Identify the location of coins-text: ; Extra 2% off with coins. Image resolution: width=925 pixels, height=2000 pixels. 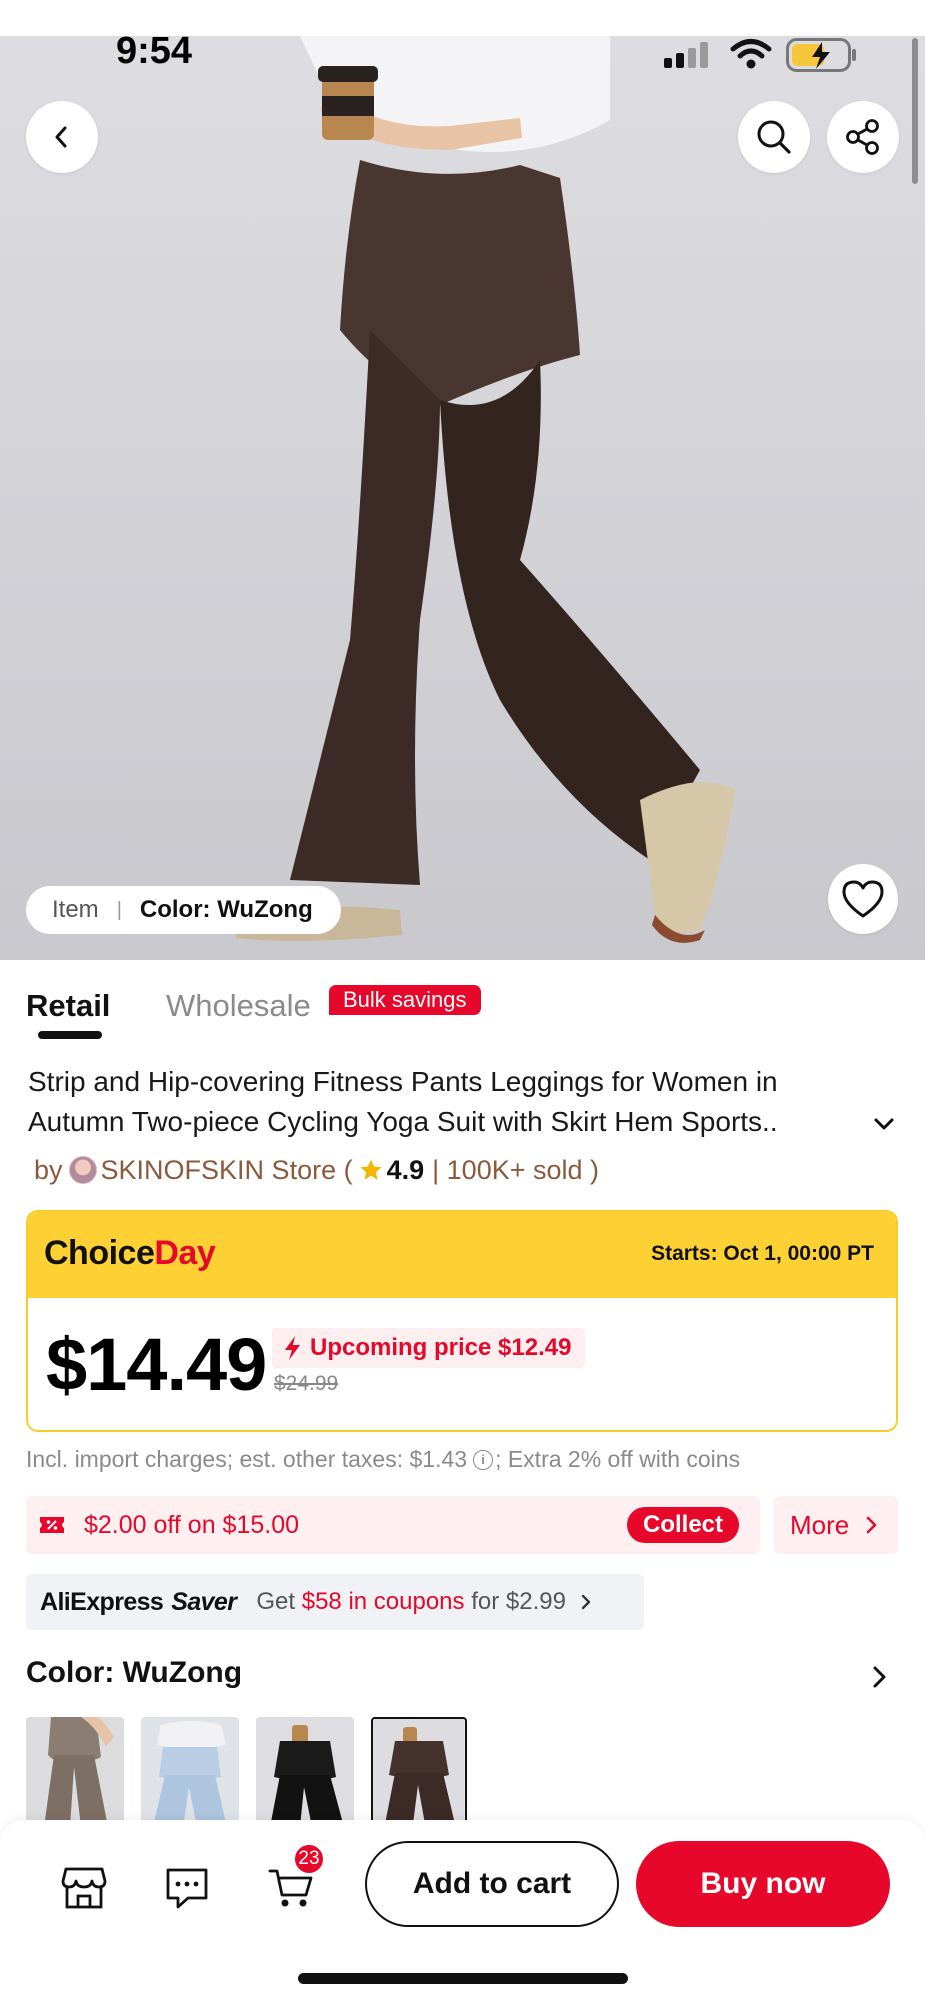
(618, 1459).